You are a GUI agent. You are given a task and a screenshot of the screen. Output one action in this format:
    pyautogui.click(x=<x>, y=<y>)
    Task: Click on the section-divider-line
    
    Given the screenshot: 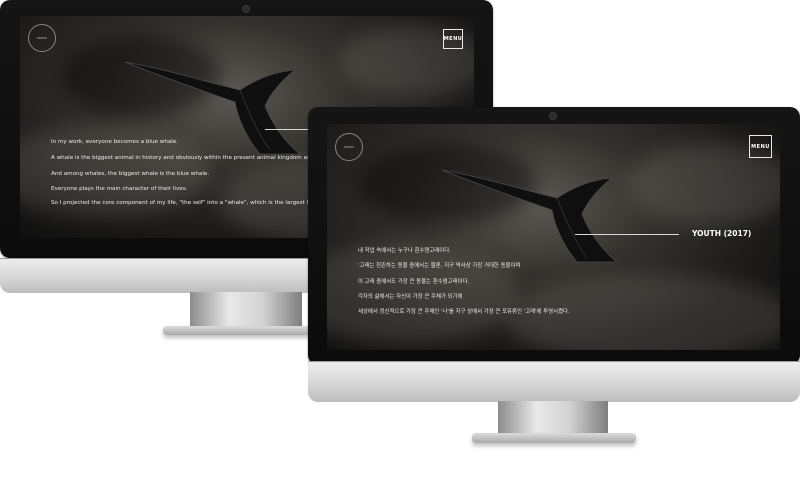 What is the action you would take?
    pyautogui.click(x=627, y=234)
    